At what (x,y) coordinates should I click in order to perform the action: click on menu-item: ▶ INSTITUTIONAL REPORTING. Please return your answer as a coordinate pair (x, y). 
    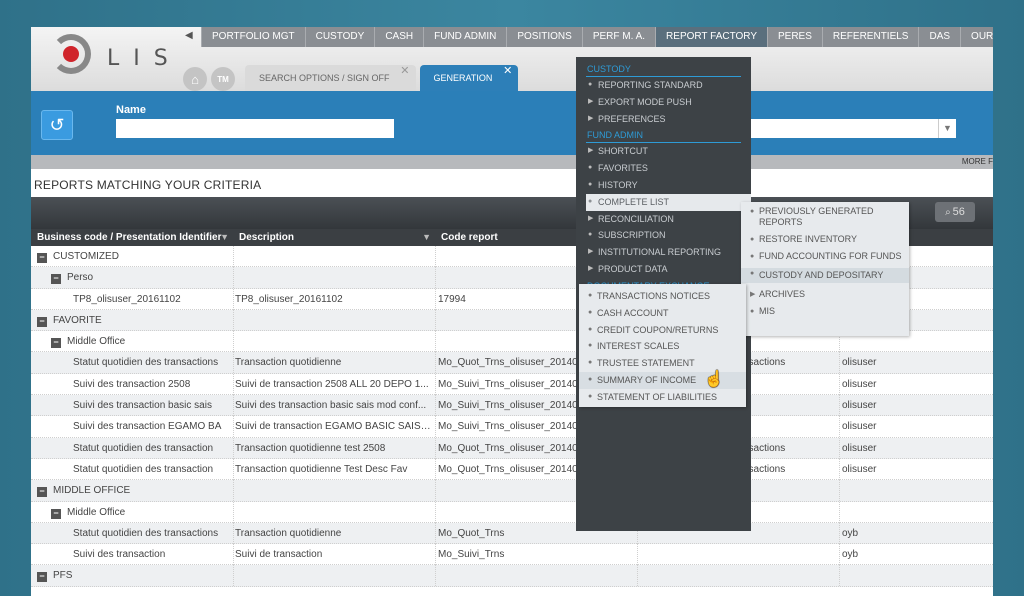
    Looking at the image, I should click on (663, 252).